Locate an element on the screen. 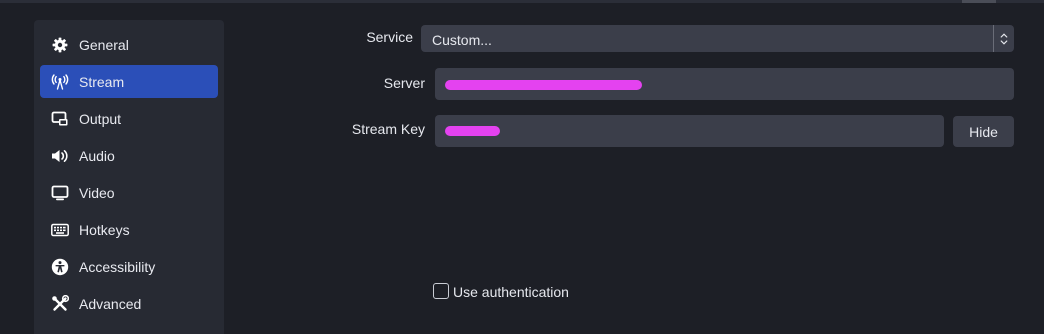 This screenshot has width=1044, height=334. gear-icon is located at coordinates (60, 45).